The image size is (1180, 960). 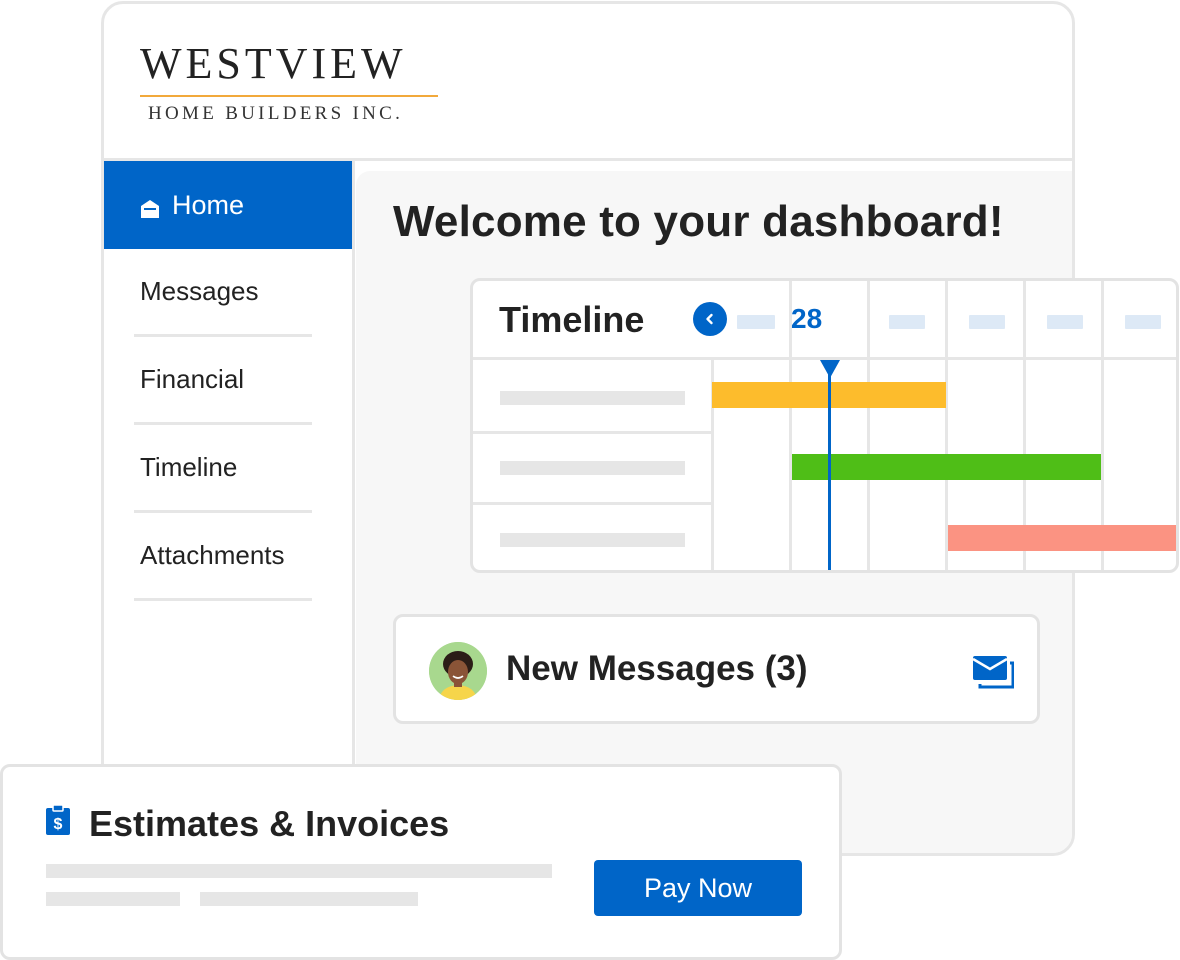 I want to click on timeline-today-line, so click(x=829, y=470).